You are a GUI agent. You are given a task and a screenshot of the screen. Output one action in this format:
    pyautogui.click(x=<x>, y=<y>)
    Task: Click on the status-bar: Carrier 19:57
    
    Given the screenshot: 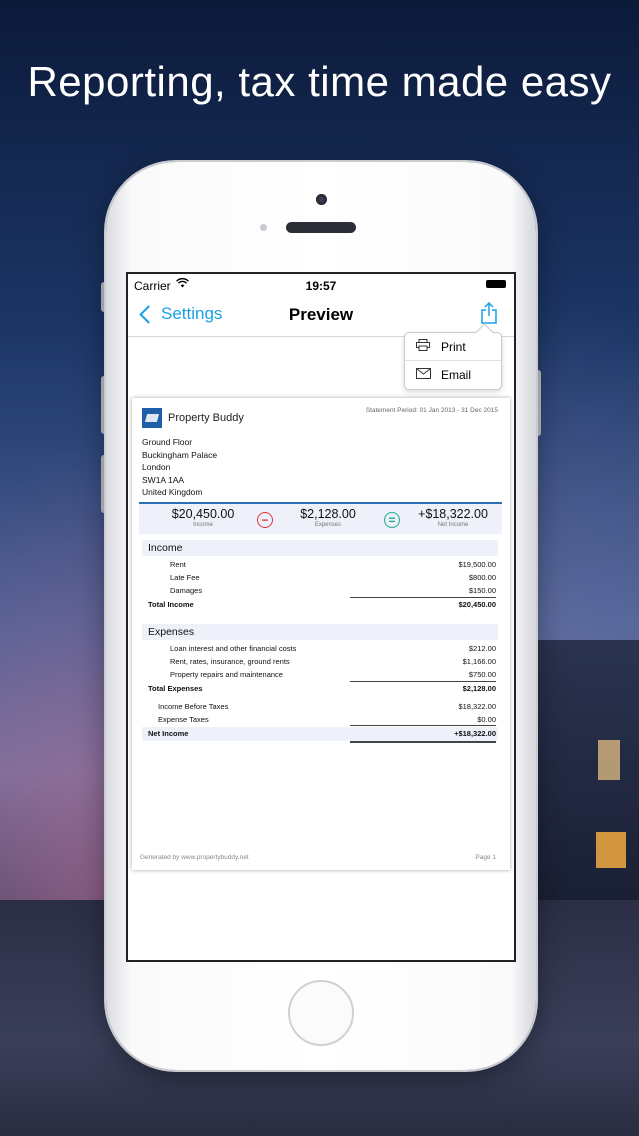 What is the action you would take?
    pyautogui.click(x=321, y=285)
    